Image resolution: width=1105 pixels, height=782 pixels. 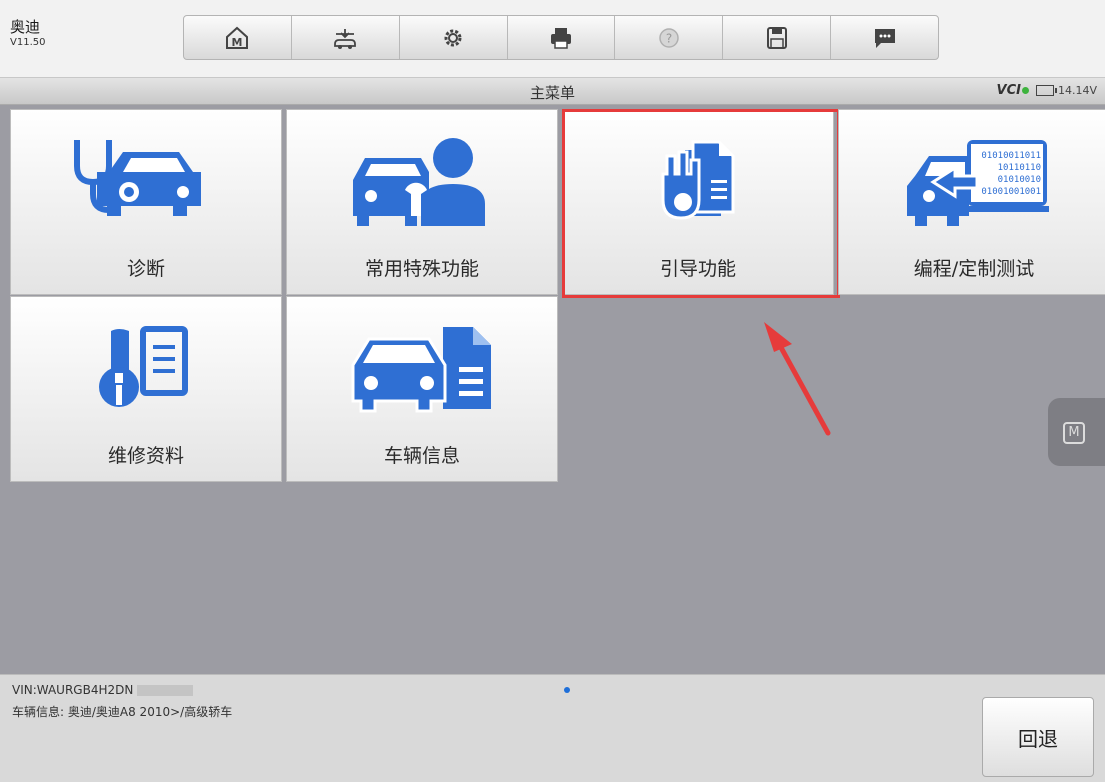 What do you see at coordinates (974, 269) in the screenshot?
I see `tile-label: 编程/定制测试` at bounding box center [974, 269].